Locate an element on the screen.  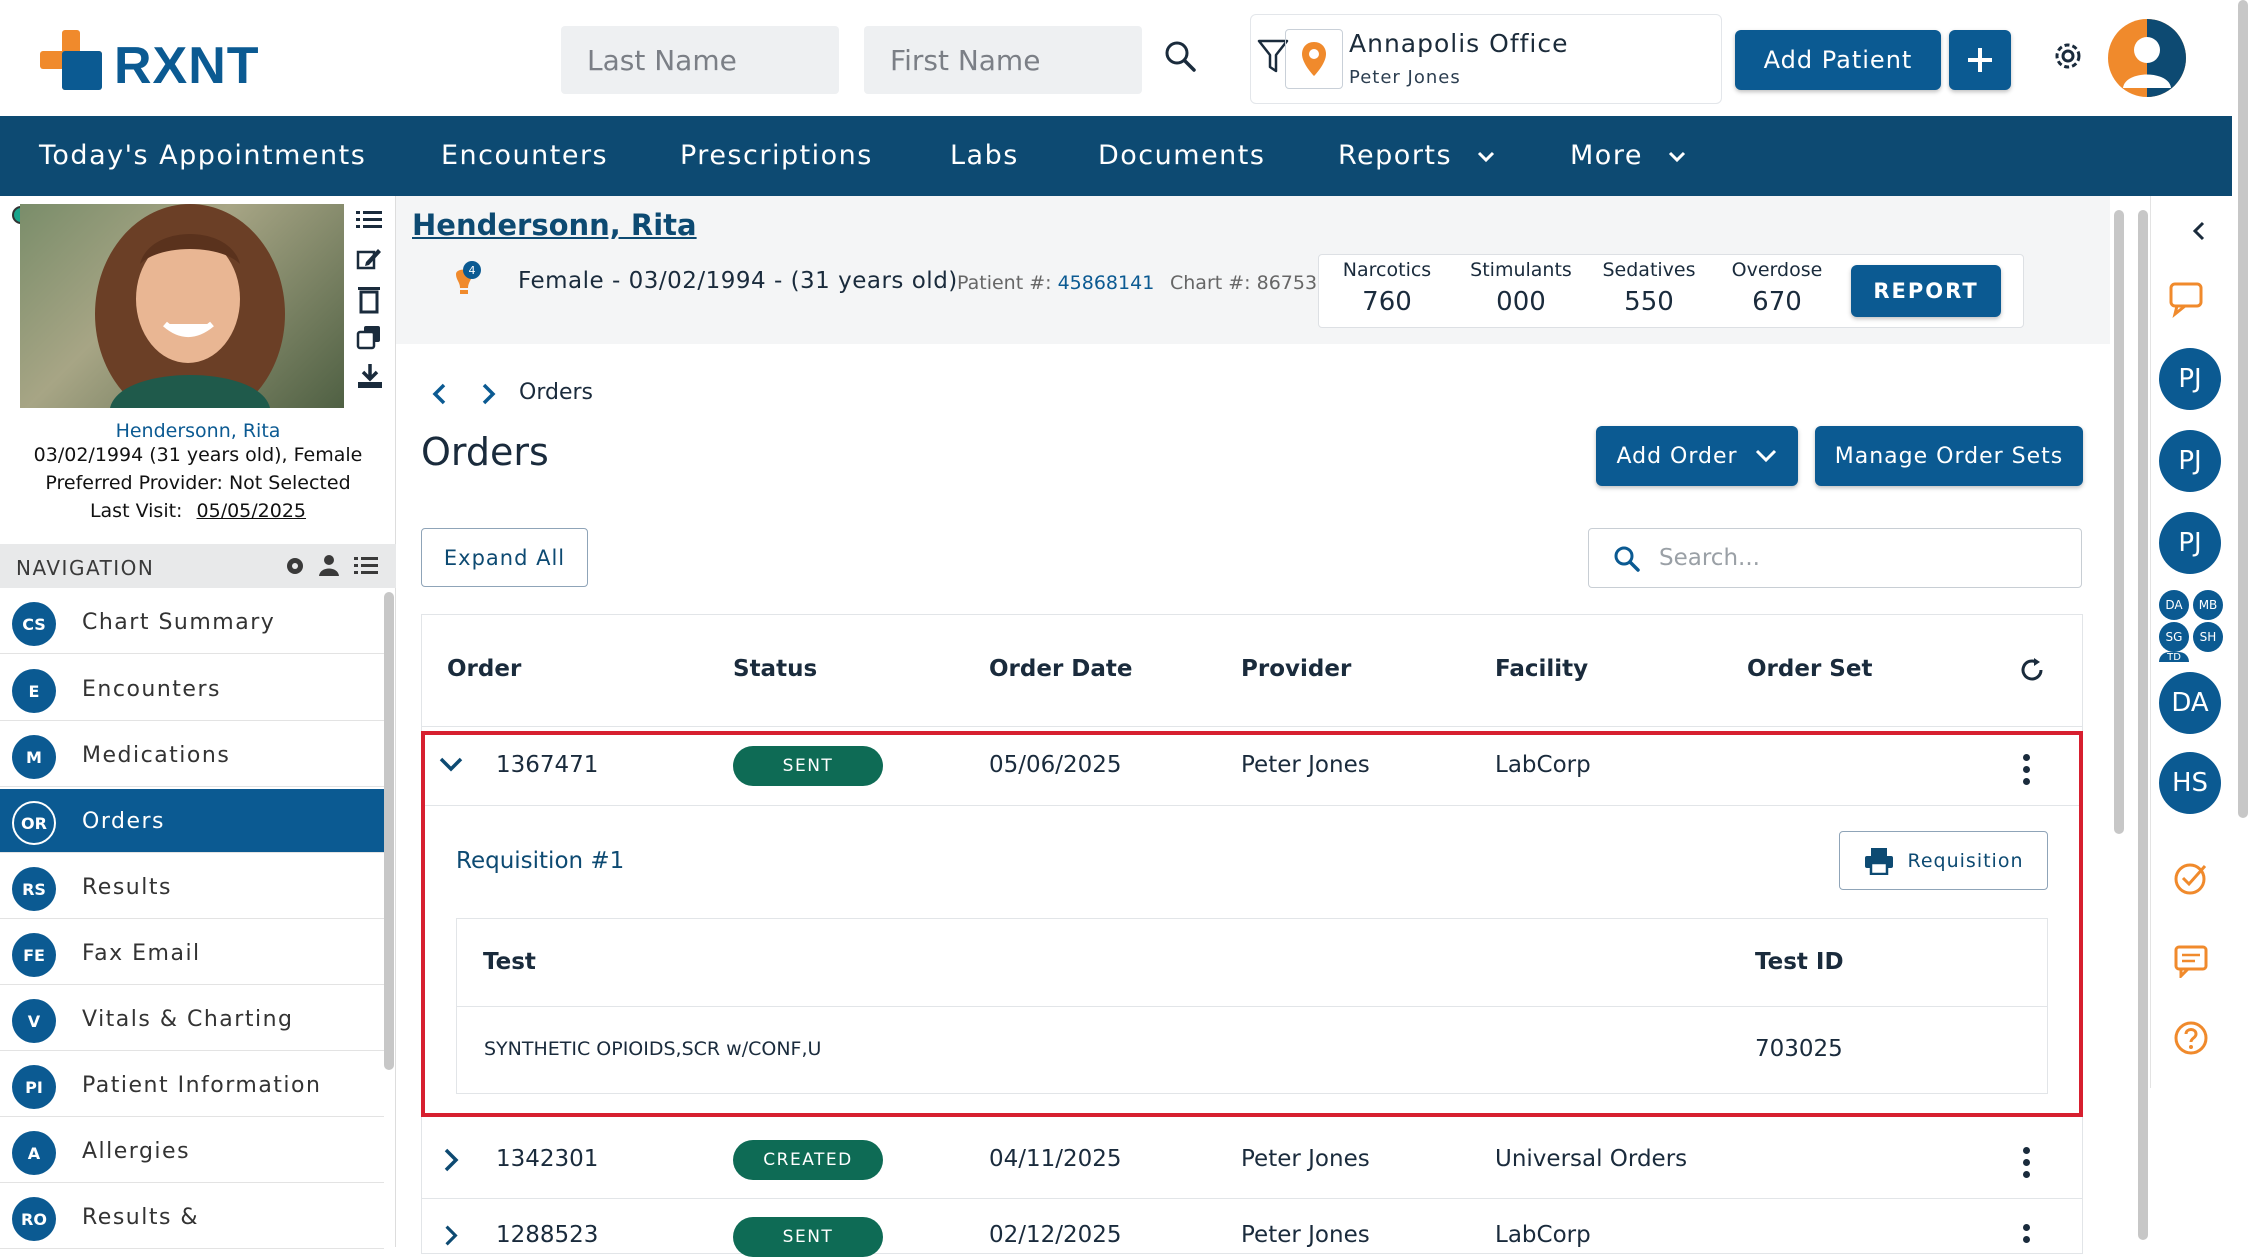
last-name-input is located at coordinates (700, 60).